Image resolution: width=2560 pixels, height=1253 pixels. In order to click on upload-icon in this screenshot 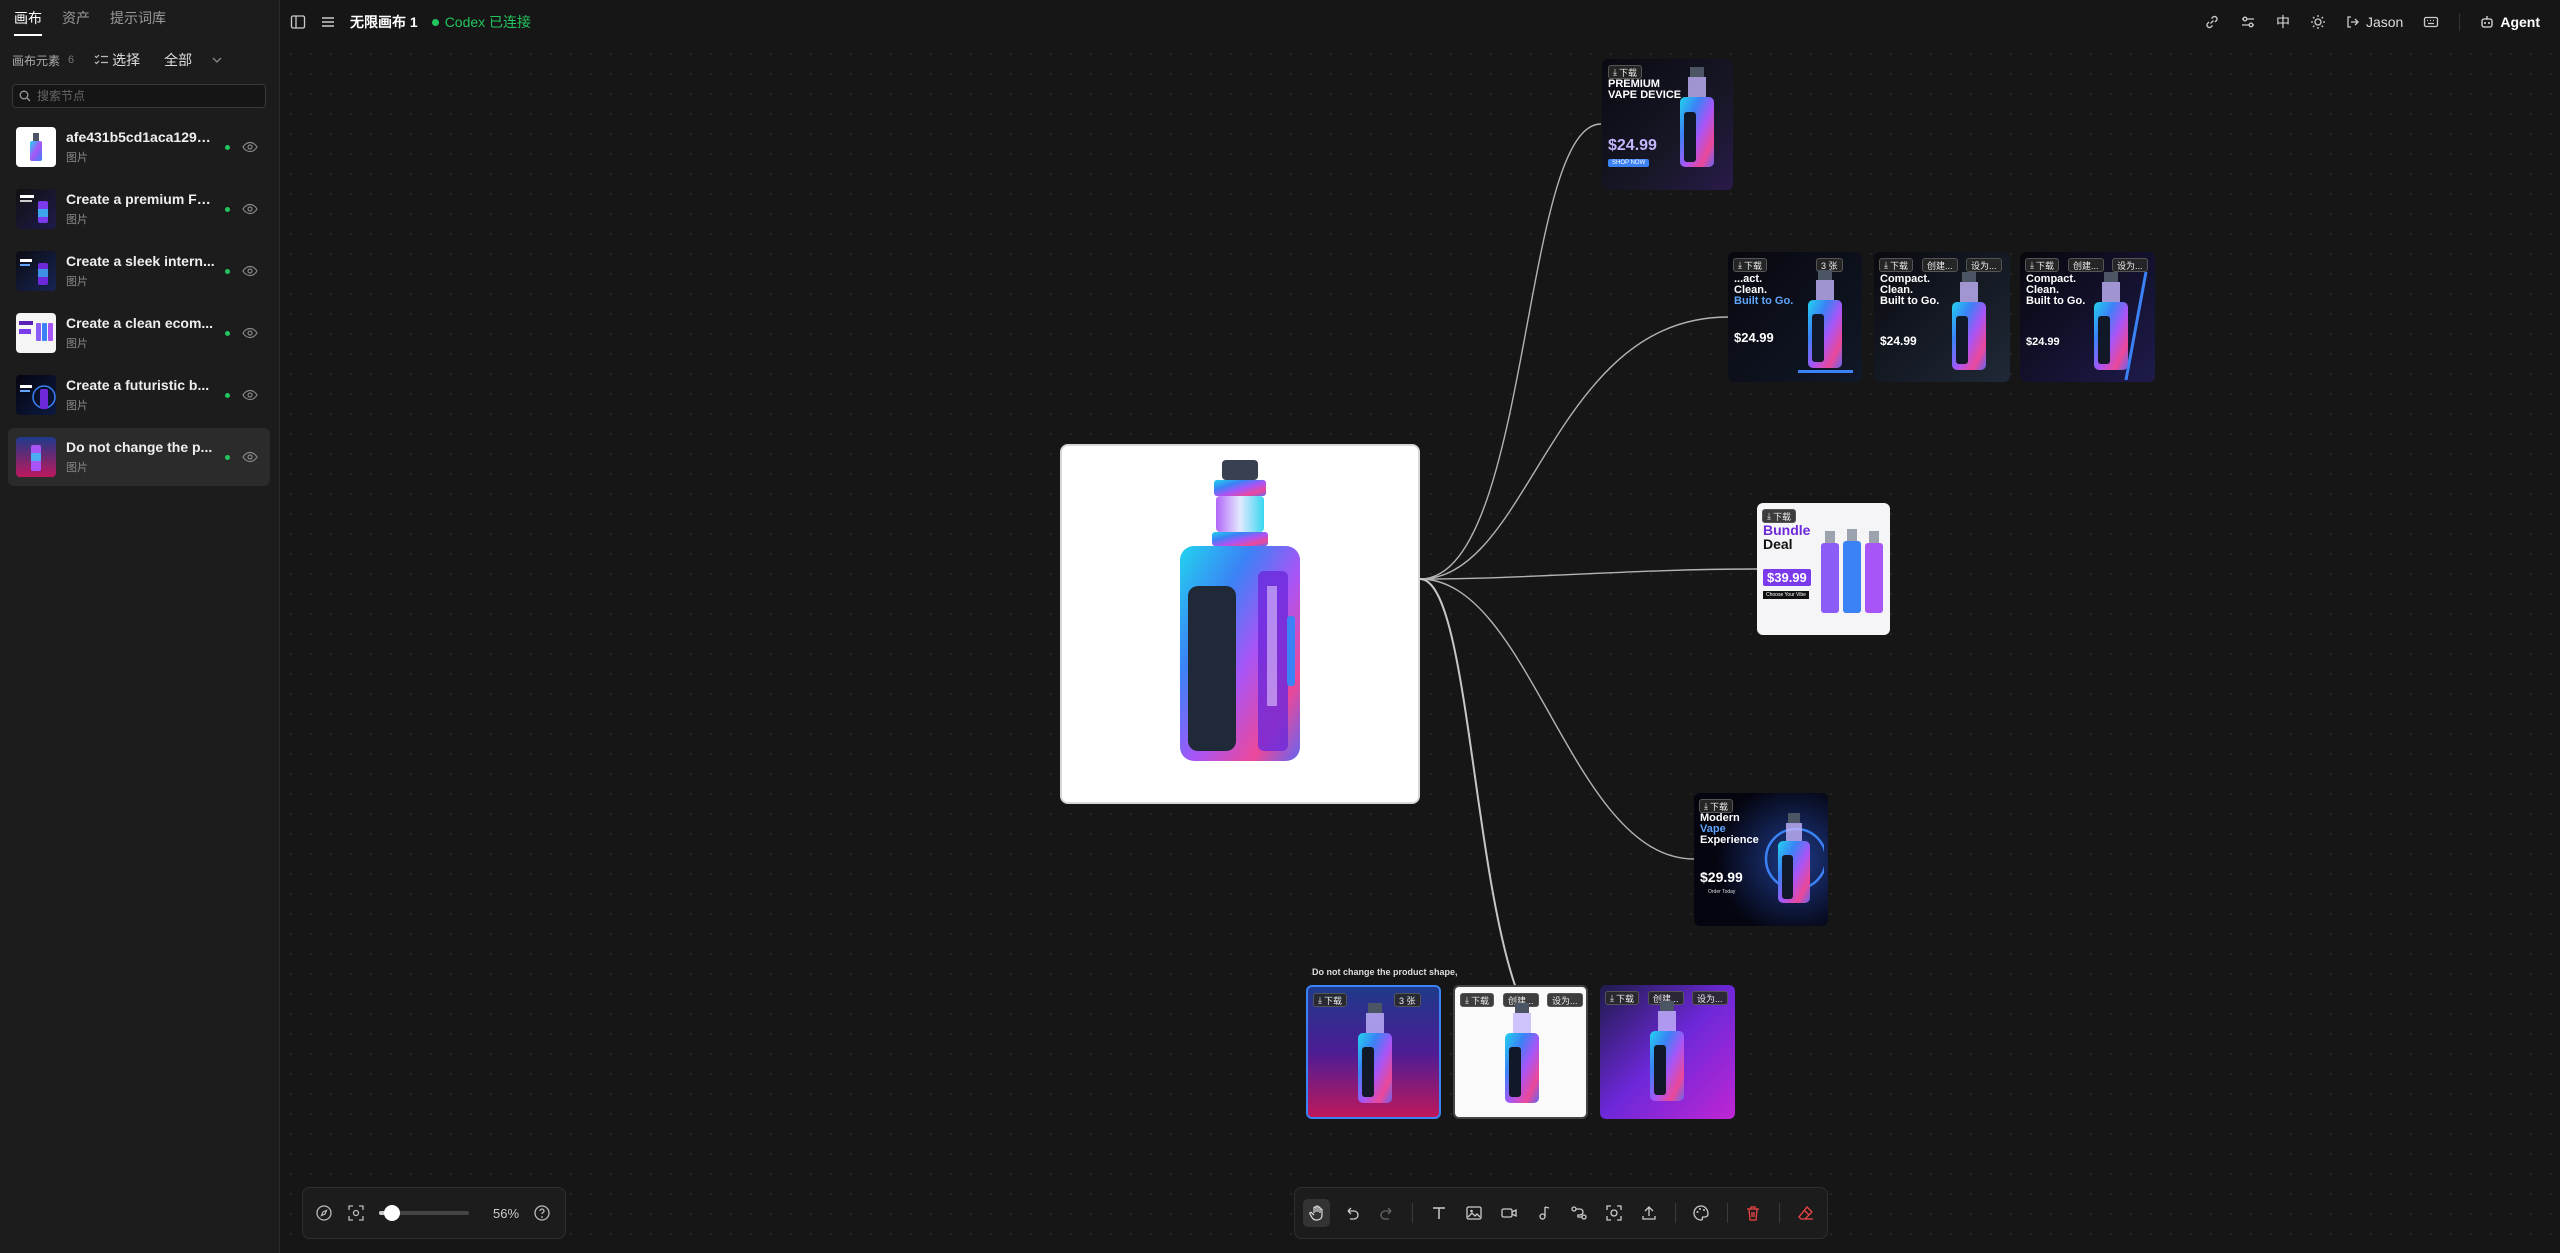, I will do `click(1649, 1213)`.